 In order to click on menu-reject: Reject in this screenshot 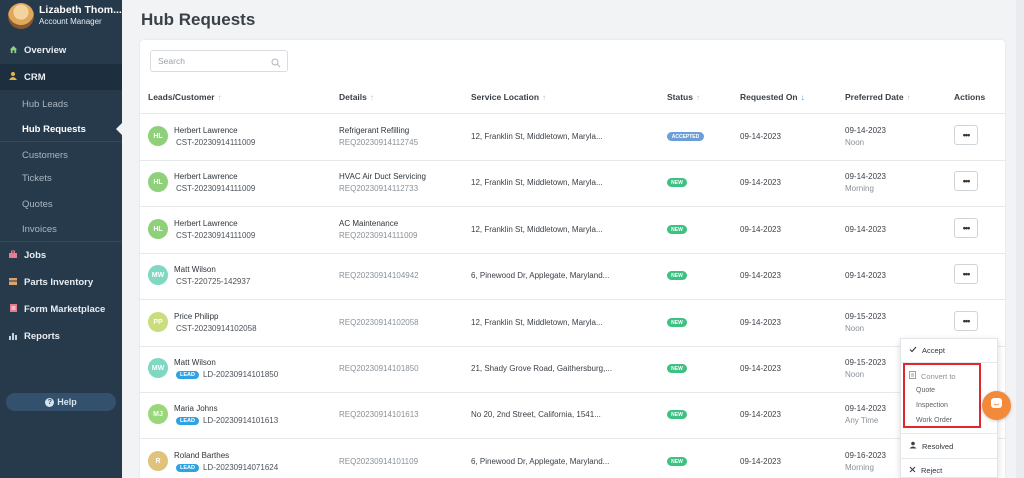, I will do `click(925, 470)`.